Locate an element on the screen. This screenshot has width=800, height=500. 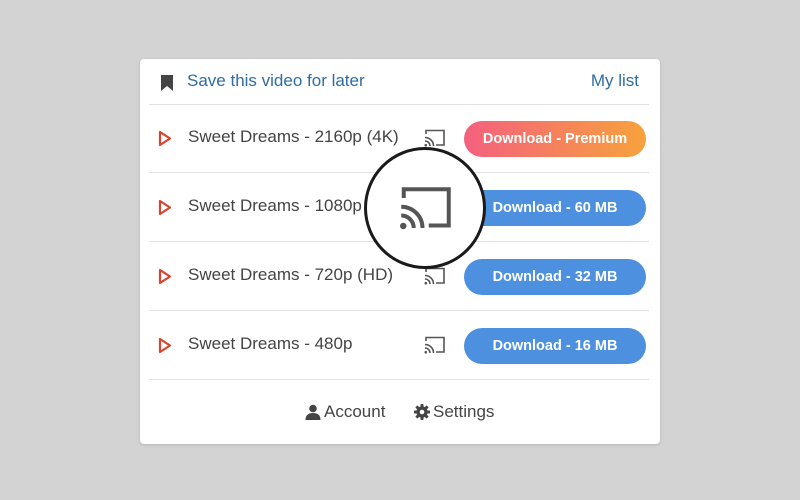
cast-icon-magnifier is located at coordinates (425, 208).